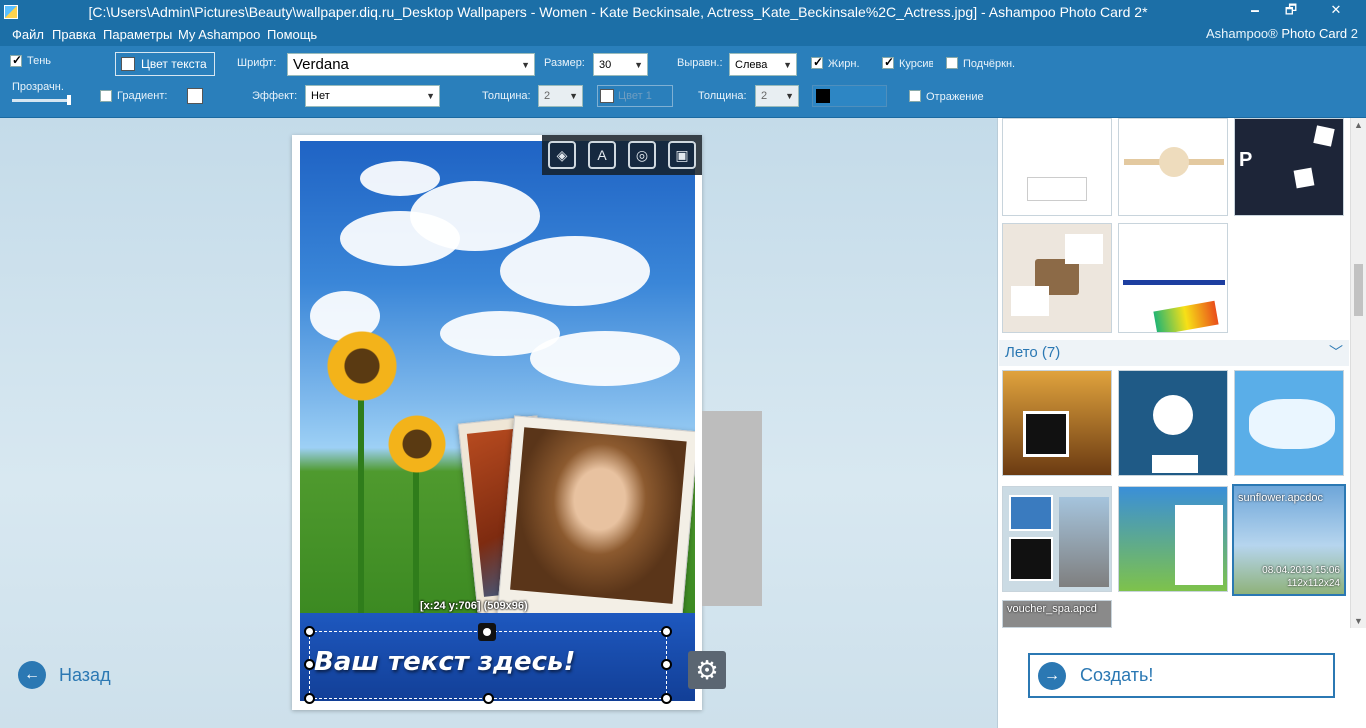 The image size is (1366, 728). Describe the element at coordinates (817, 62) in the screenshot. I see `bold-checkbox` at that location.